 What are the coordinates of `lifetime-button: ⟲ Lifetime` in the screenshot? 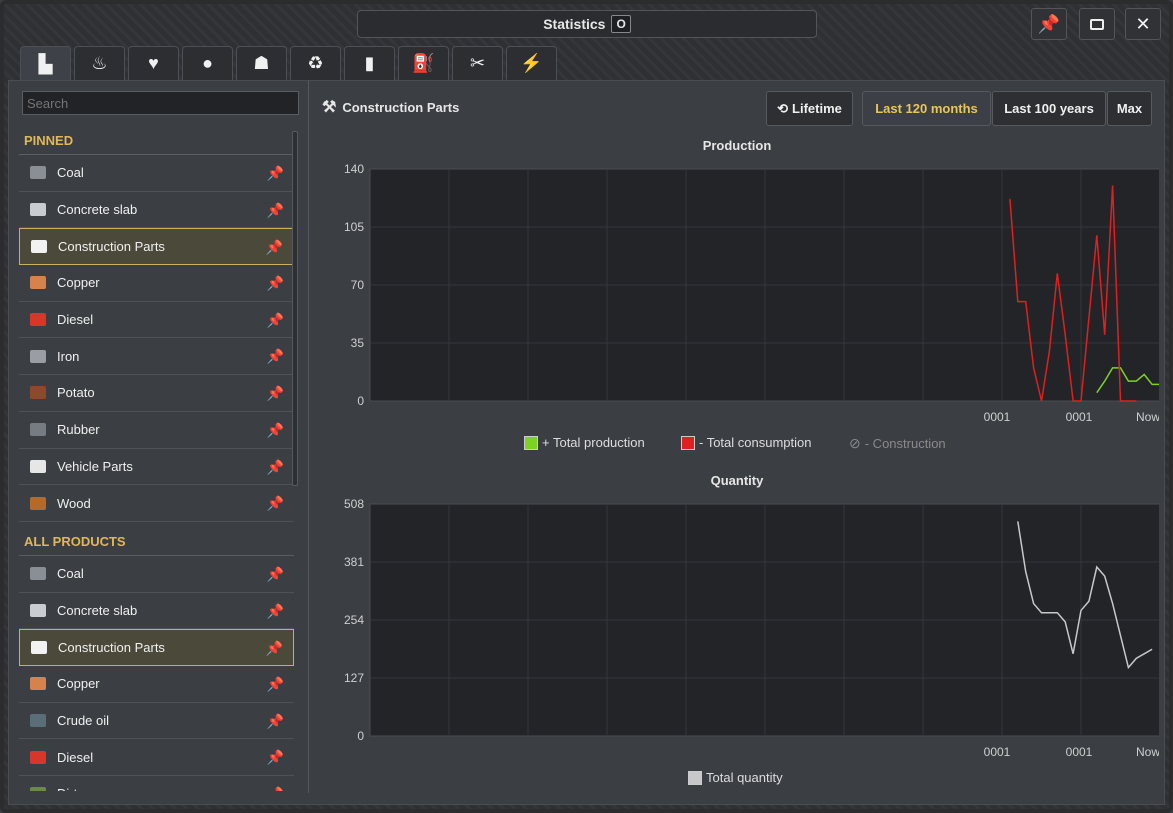 It's located at (809, 108).